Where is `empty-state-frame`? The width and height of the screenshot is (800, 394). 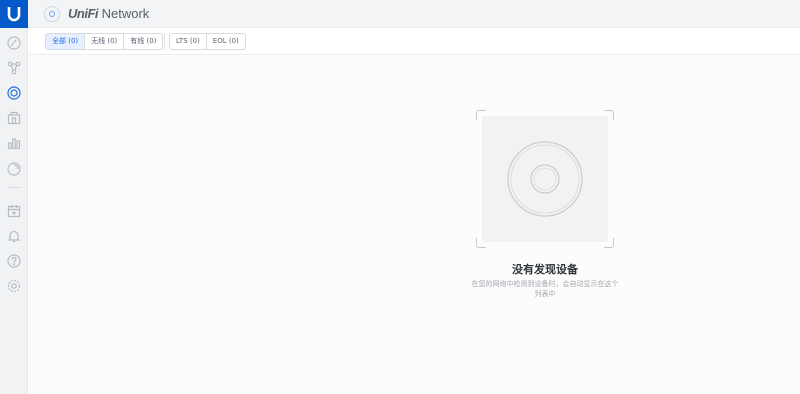 empty-state-frame is located at coordinates (545, 179).